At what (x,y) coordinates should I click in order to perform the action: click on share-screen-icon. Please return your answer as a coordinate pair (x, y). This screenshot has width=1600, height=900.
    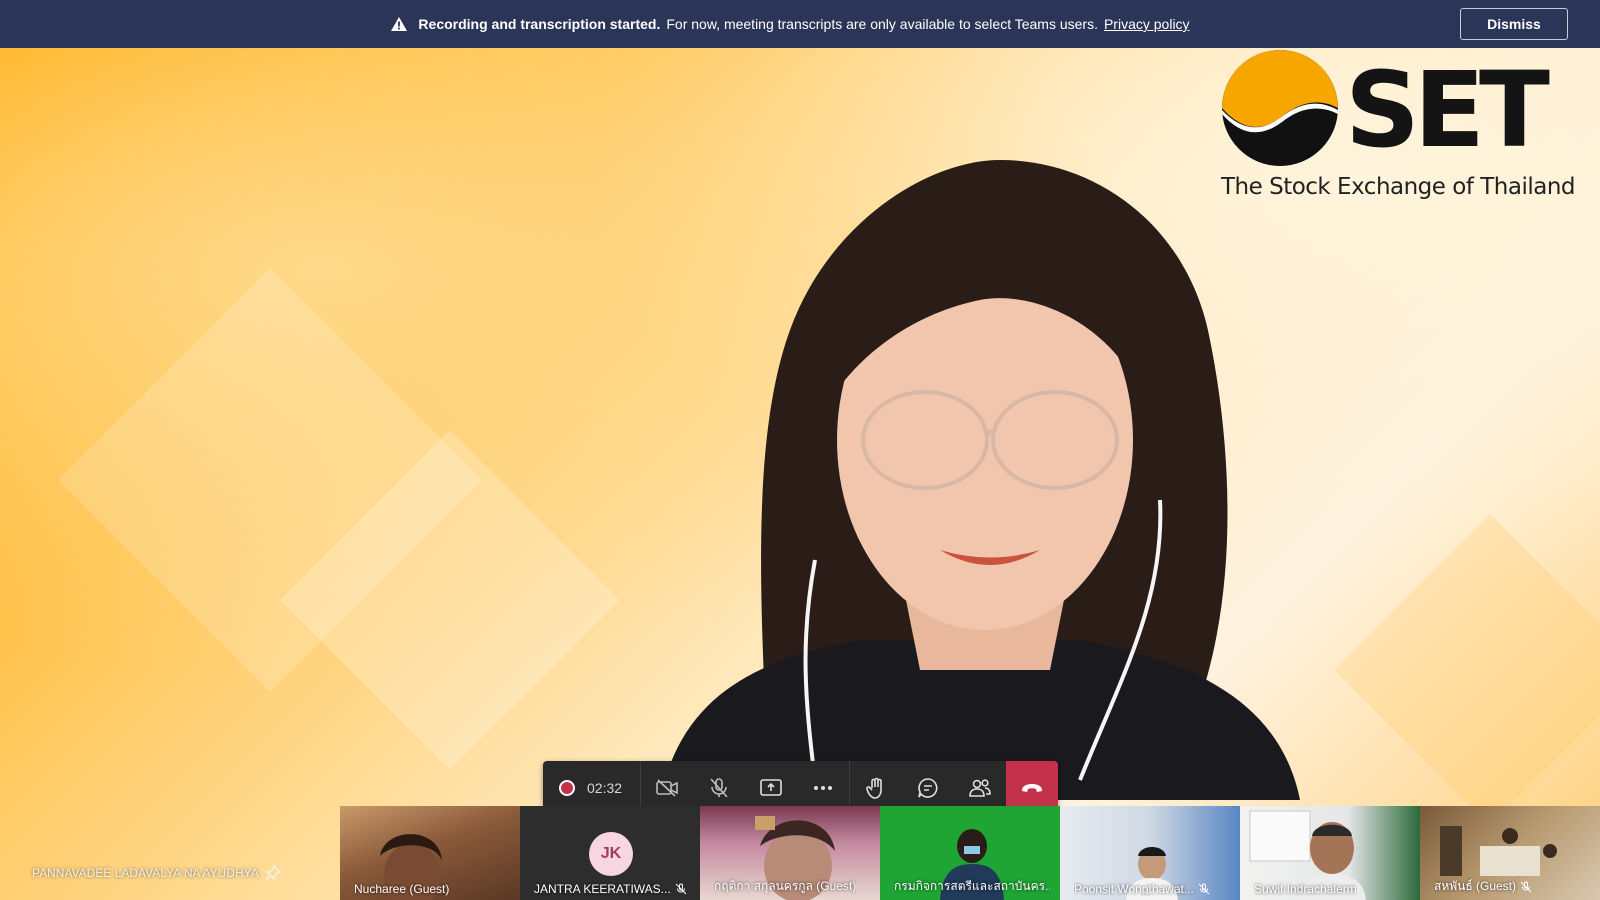
    Looking at the image, I should click on (771, 787).